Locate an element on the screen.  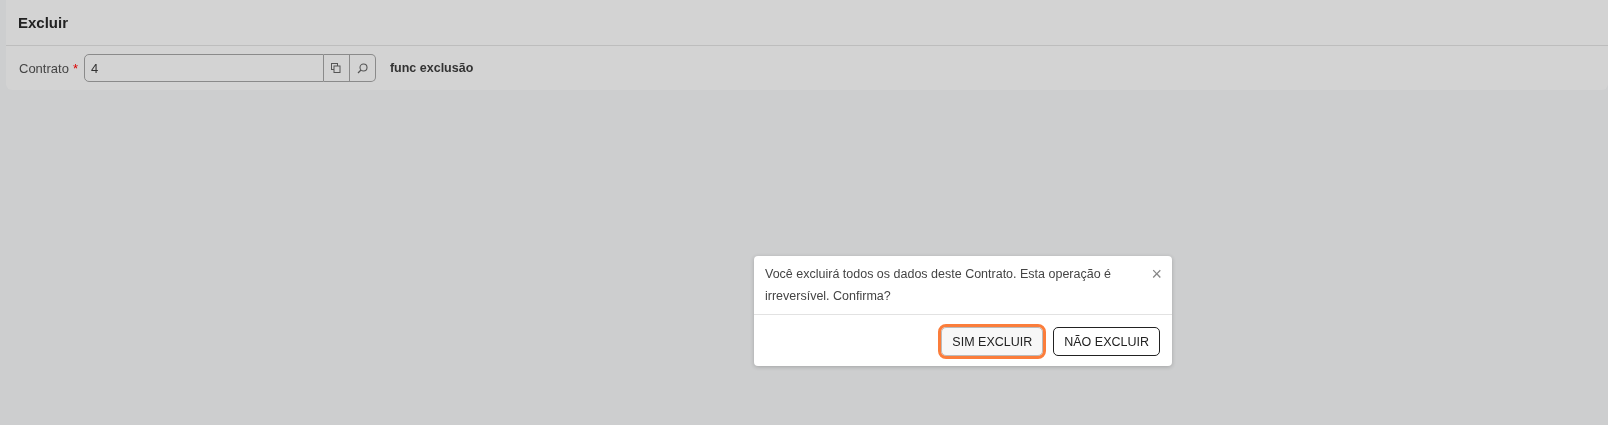
panel-title: Excluir is located at coordinates (43, 22).